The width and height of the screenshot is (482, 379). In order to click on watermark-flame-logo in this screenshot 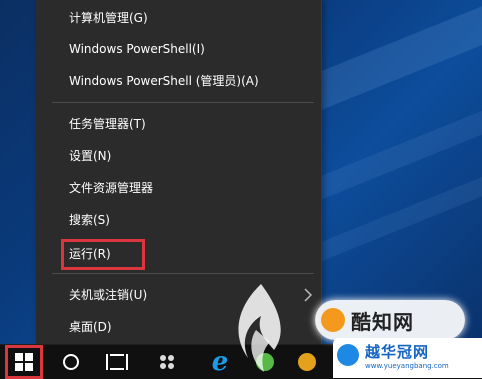, I will do `click(259, 328)`.